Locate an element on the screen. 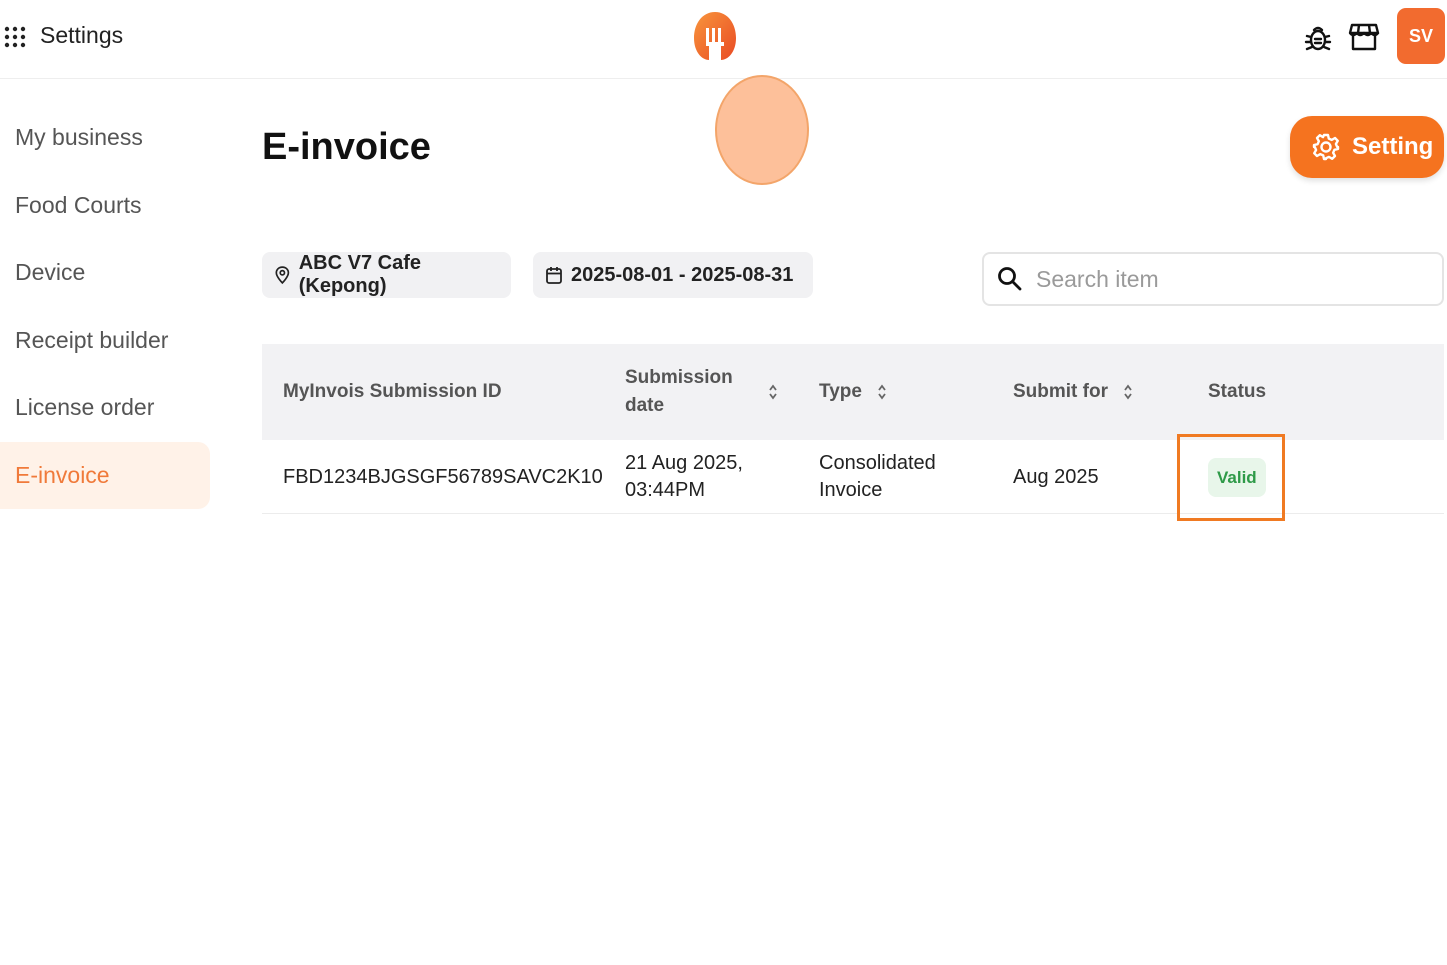  touch-indicator is located at coordinates (762, 130).